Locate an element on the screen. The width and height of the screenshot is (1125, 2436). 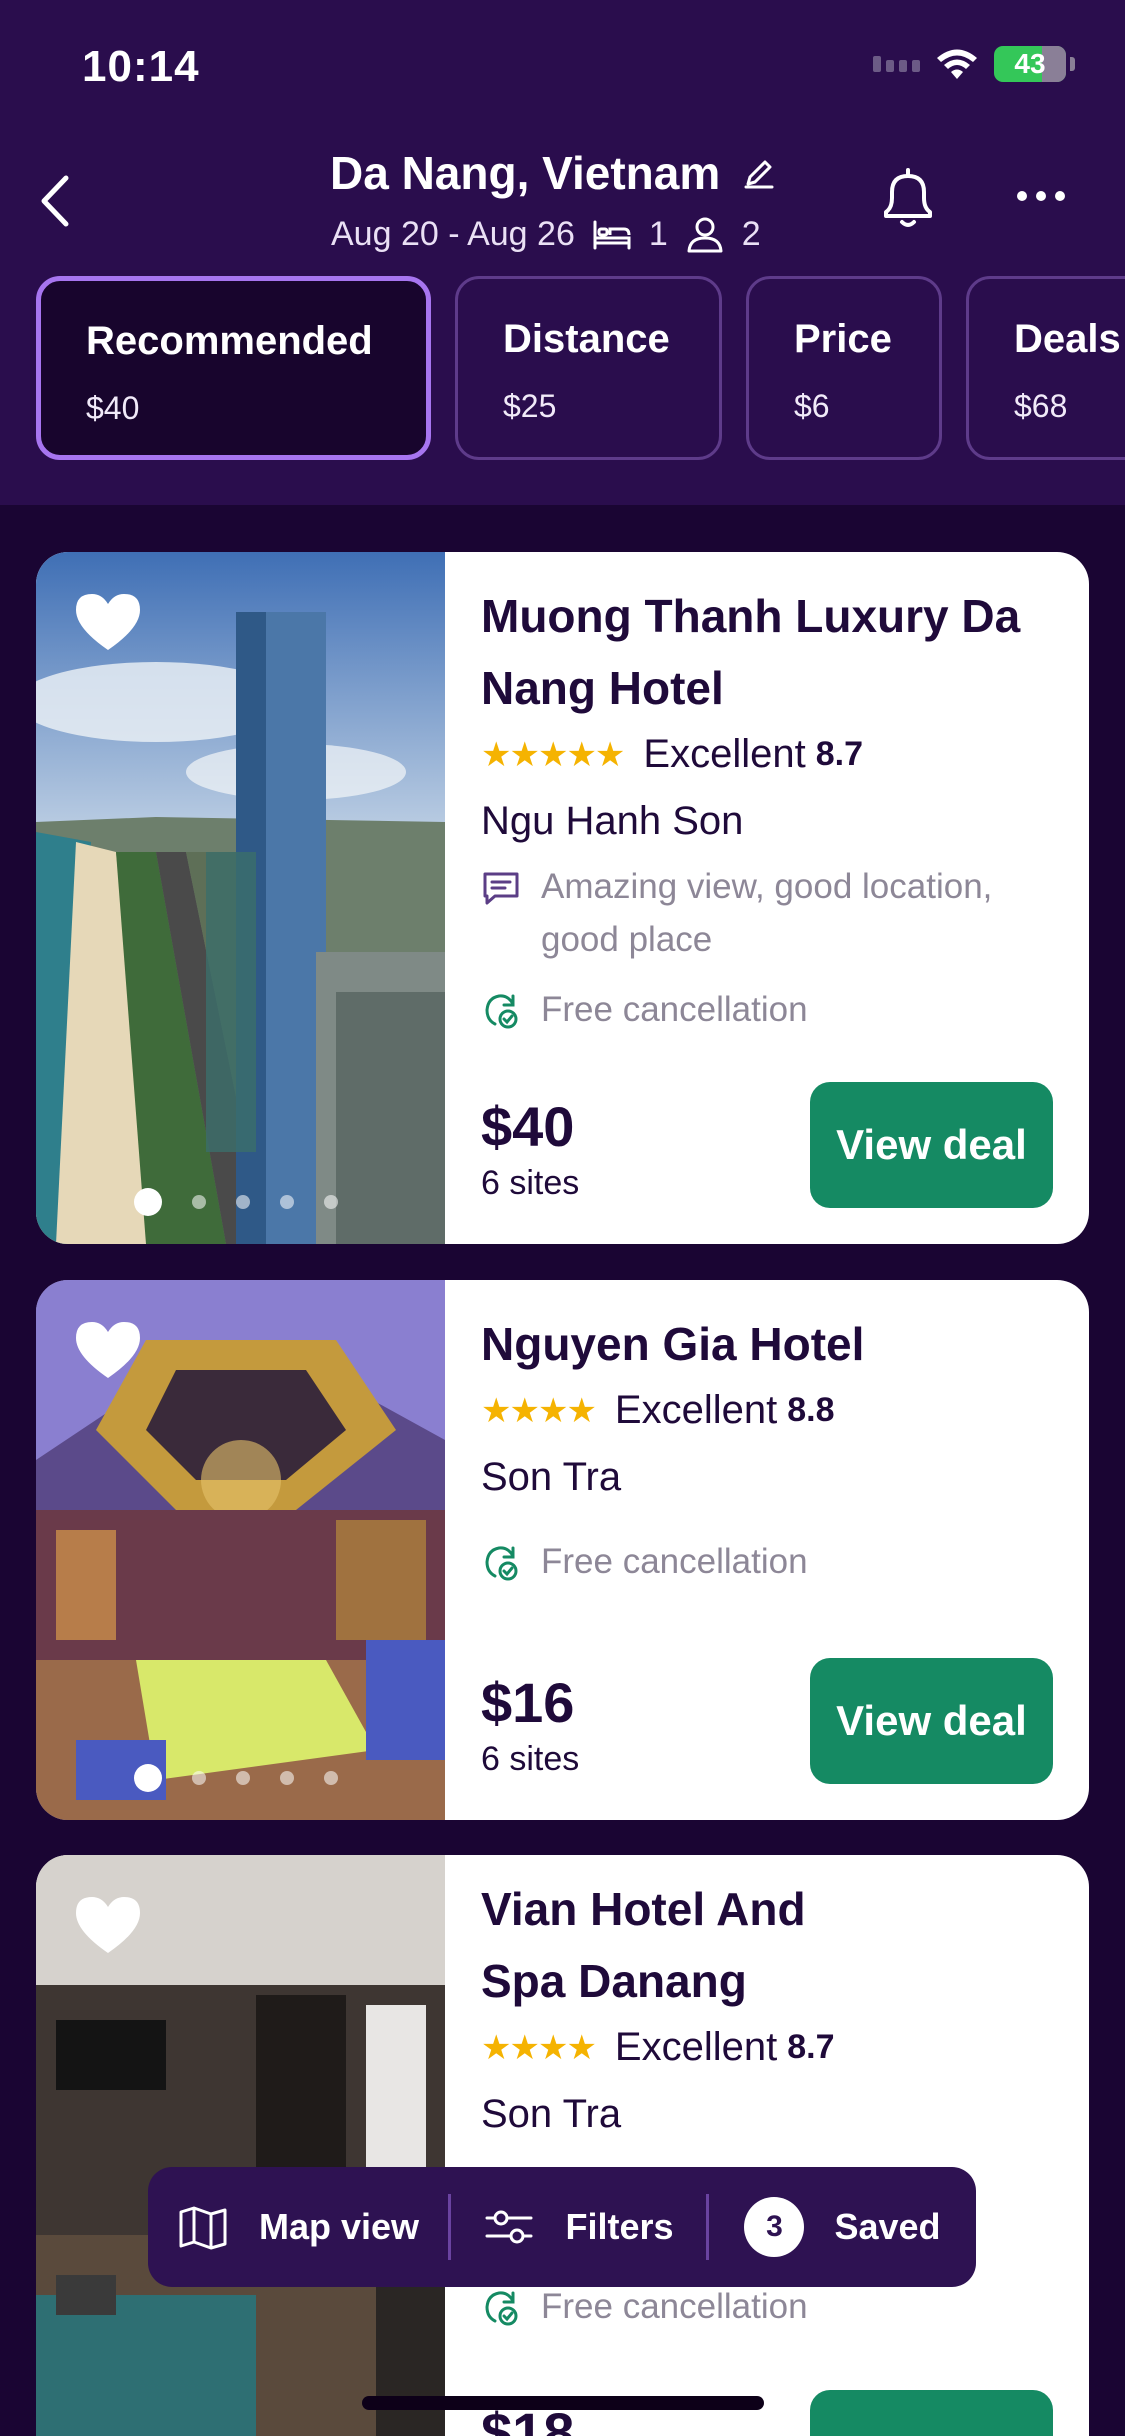
map-view-button: Map view is located at coordinates (298, 2227).